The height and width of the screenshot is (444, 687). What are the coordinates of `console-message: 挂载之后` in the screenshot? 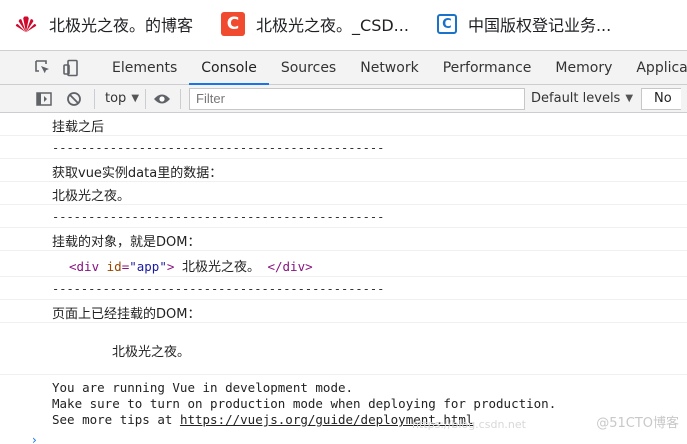 It's located at (343, 124).